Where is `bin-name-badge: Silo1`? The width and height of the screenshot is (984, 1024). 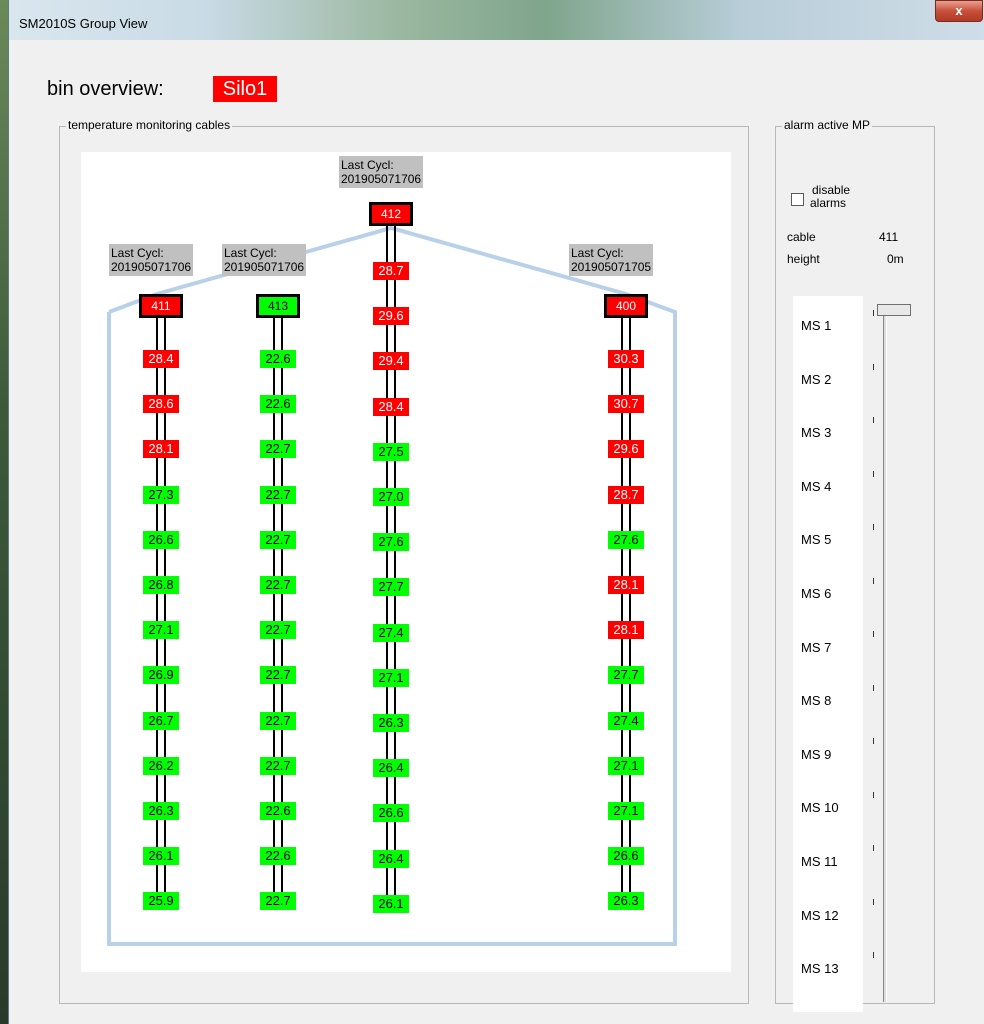 bin-name-badge: Silo1 is located at coordinates (245, 89).